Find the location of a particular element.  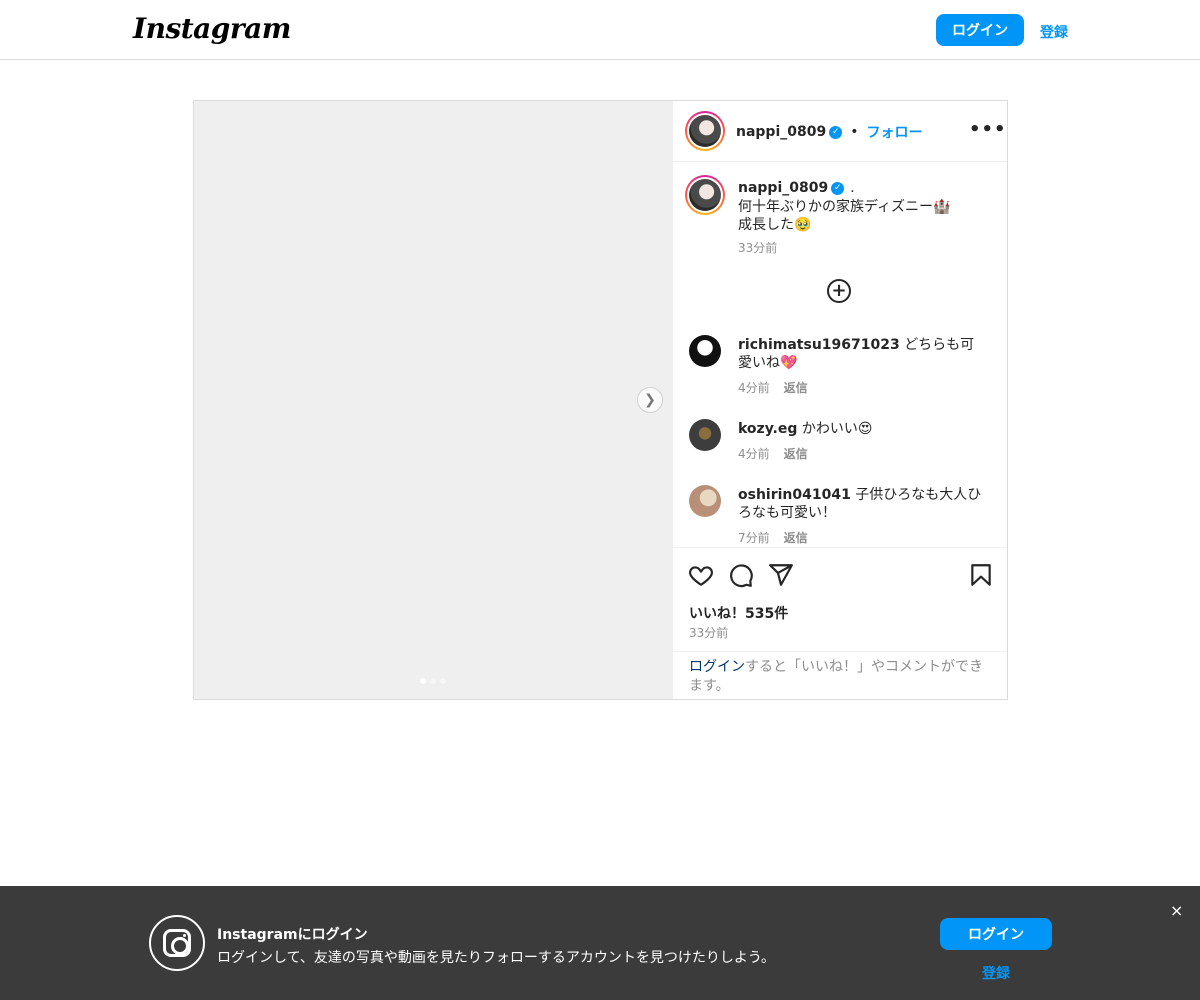

instagram-logo: Instagram is located at coordinates (212, 28).